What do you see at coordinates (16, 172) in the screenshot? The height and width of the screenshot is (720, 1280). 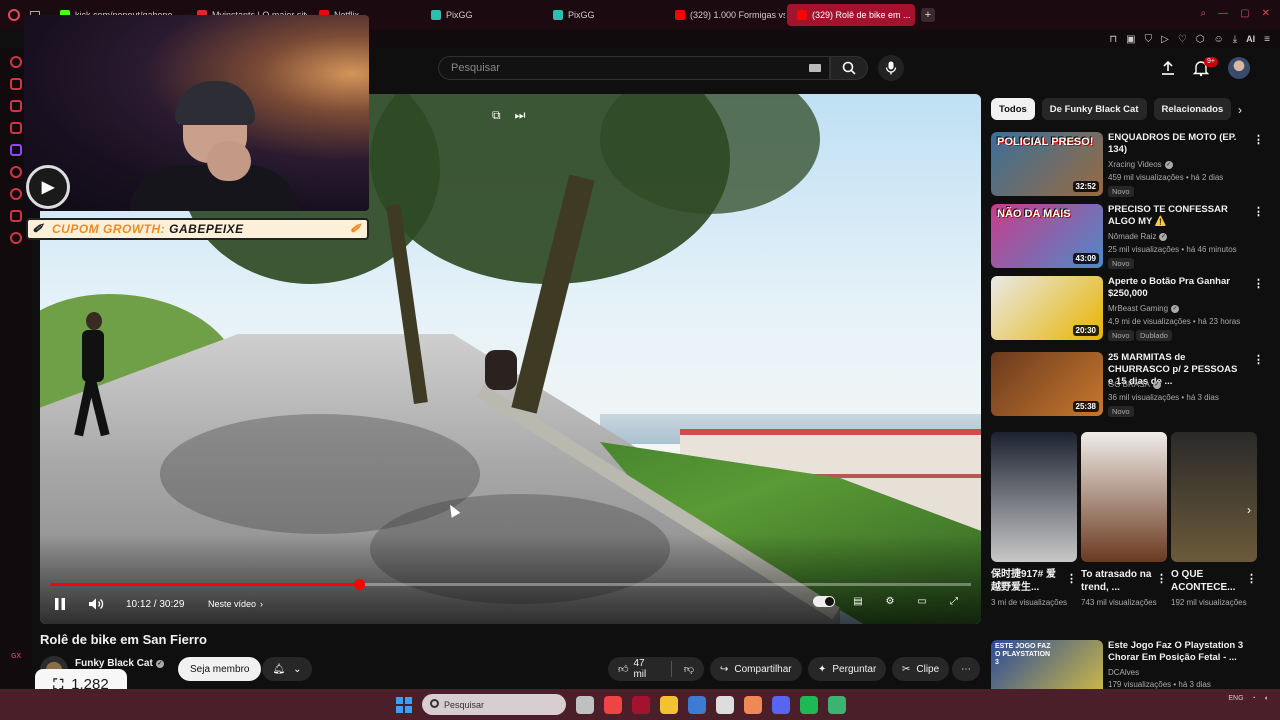 I see `player-icon` at bounding box center [16, 172].